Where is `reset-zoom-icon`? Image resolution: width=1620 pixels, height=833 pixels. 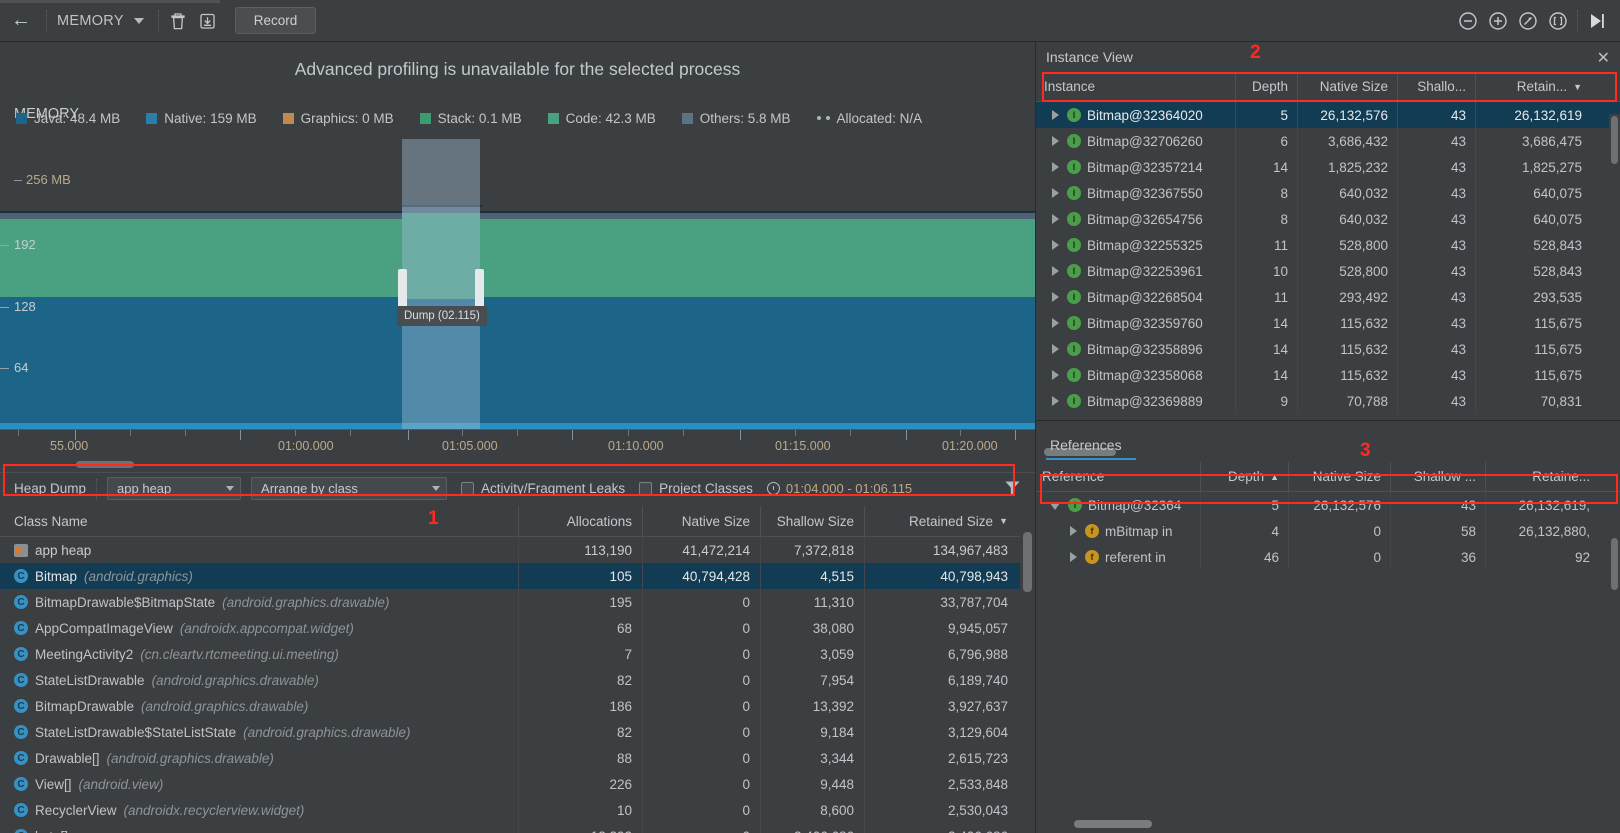 reset-zoom-icon is located at coordinates (1528, 21).